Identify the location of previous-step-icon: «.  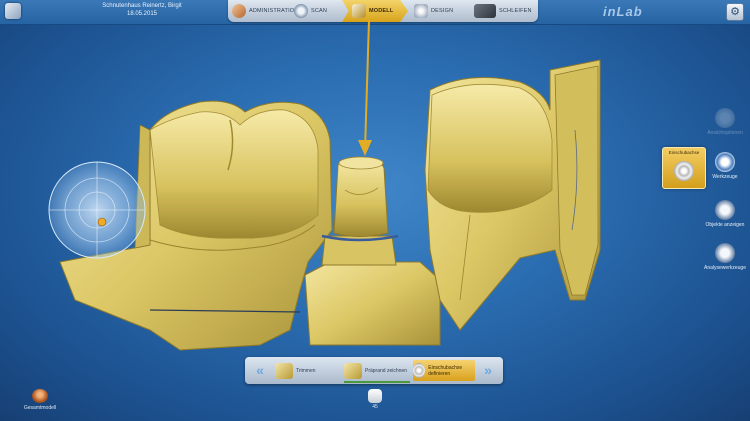
(260, 370).